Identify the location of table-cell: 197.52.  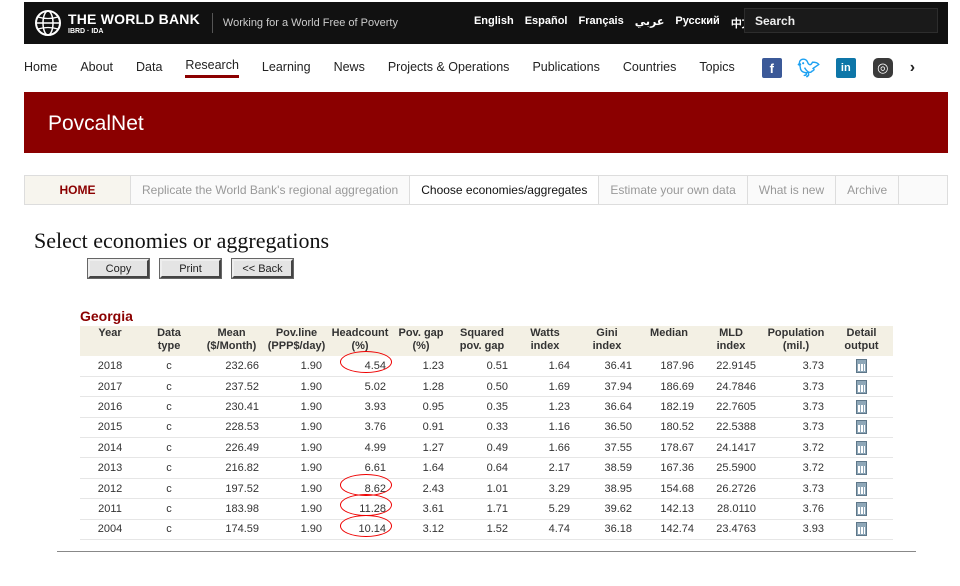
(231, 489).